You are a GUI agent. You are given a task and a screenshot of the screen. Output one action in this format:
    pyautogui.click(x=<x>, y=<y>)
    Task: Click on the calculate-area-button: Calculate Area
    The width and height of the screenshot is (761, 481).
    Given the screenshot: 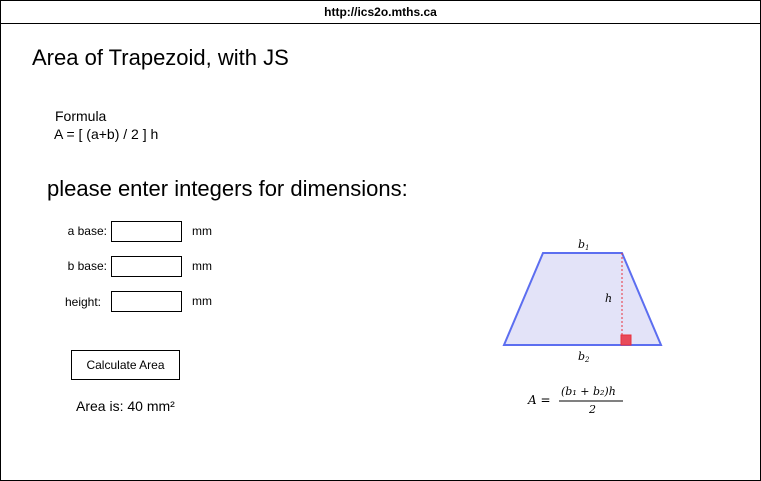 What is the action you would take?
    pyautogui.click(x=125, y=365)
    